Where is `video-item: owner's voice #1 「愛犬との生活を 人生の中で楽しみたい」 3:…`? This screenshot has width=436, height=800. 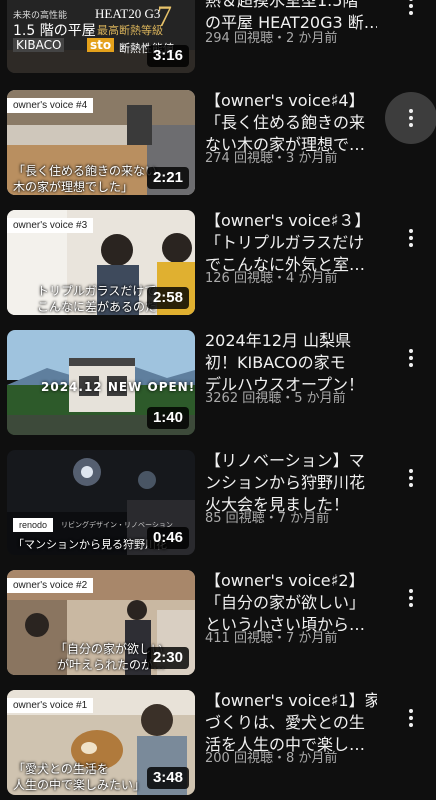 video-item: owner's voice #1 「愛犬との生活を 人生の中で楽しみたい」 3:… is located at coordinates (218, 742).